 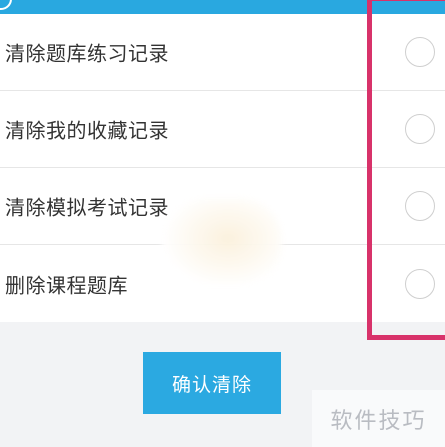 I want to click on blurred-overlay, so click(x=222, y=243).